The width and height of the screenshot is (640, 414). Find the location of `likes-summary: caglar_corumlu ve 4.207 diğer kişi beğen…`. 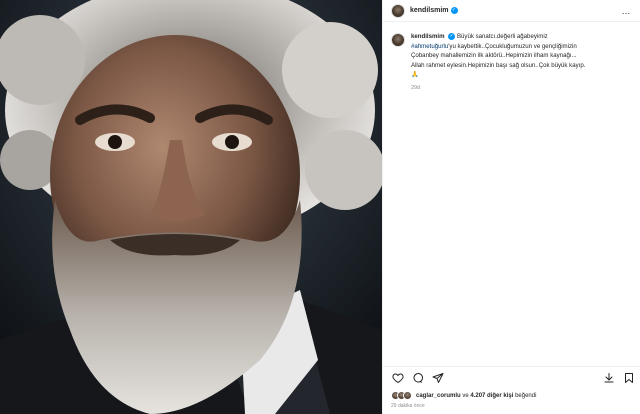

likes-summary: caglar_corumlu ve 4.207 diğer kişi beğen… is located at coordinates (463, 395).